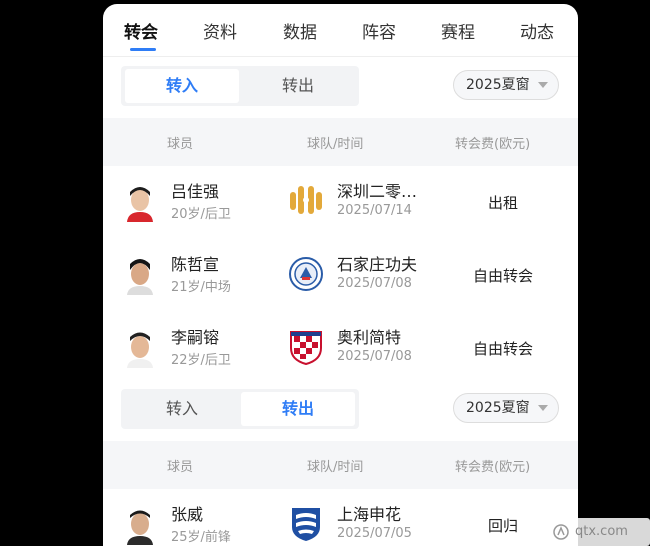 The height and width of the screenshot is (546, 650). What do you see at coordinates (143, 49) in the screenshot?
I see `active-tab-indicator` at bounding box center [143, 49].